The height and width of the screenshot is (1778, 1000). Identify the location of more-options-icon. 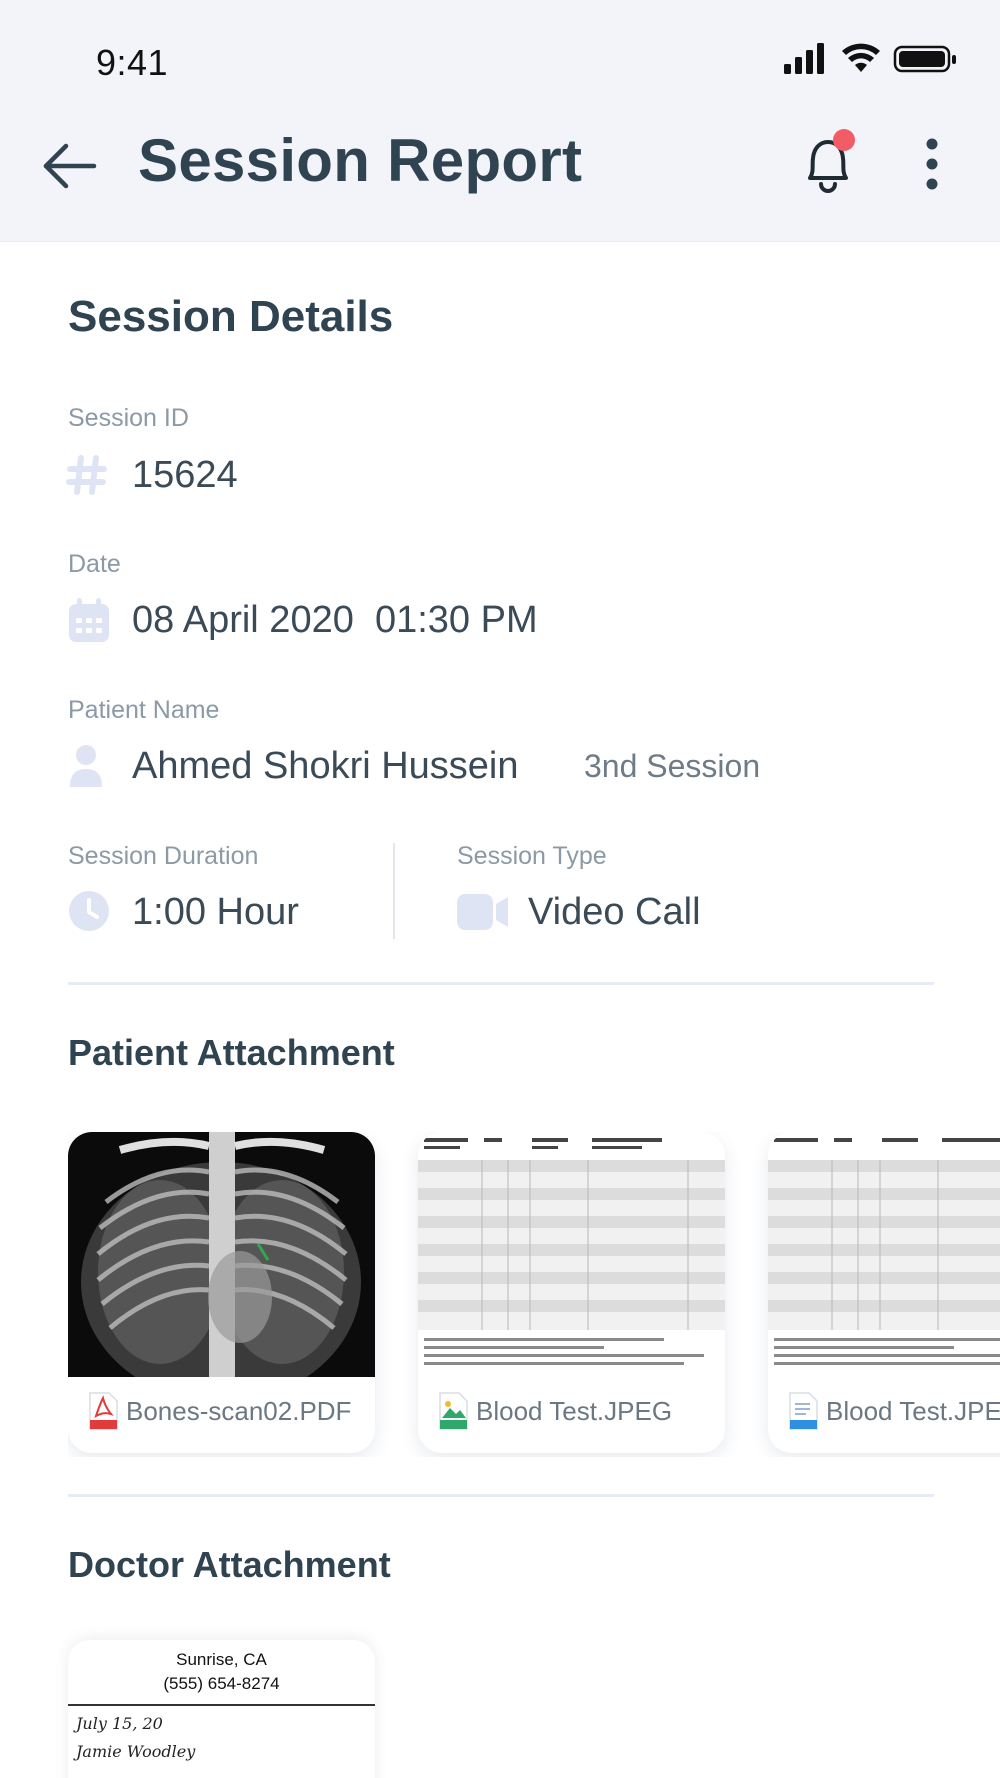
(932, 168).